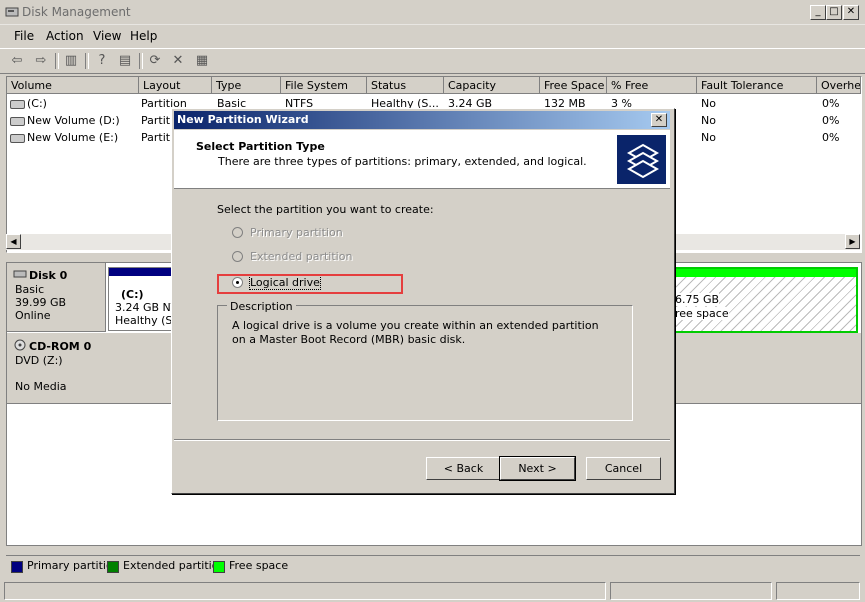 This screenshot has width=865, height=602. Describe the element at coordinates (243, 119) in the screenshot. I see `wizard-title: New Partition Wizard` at that location.